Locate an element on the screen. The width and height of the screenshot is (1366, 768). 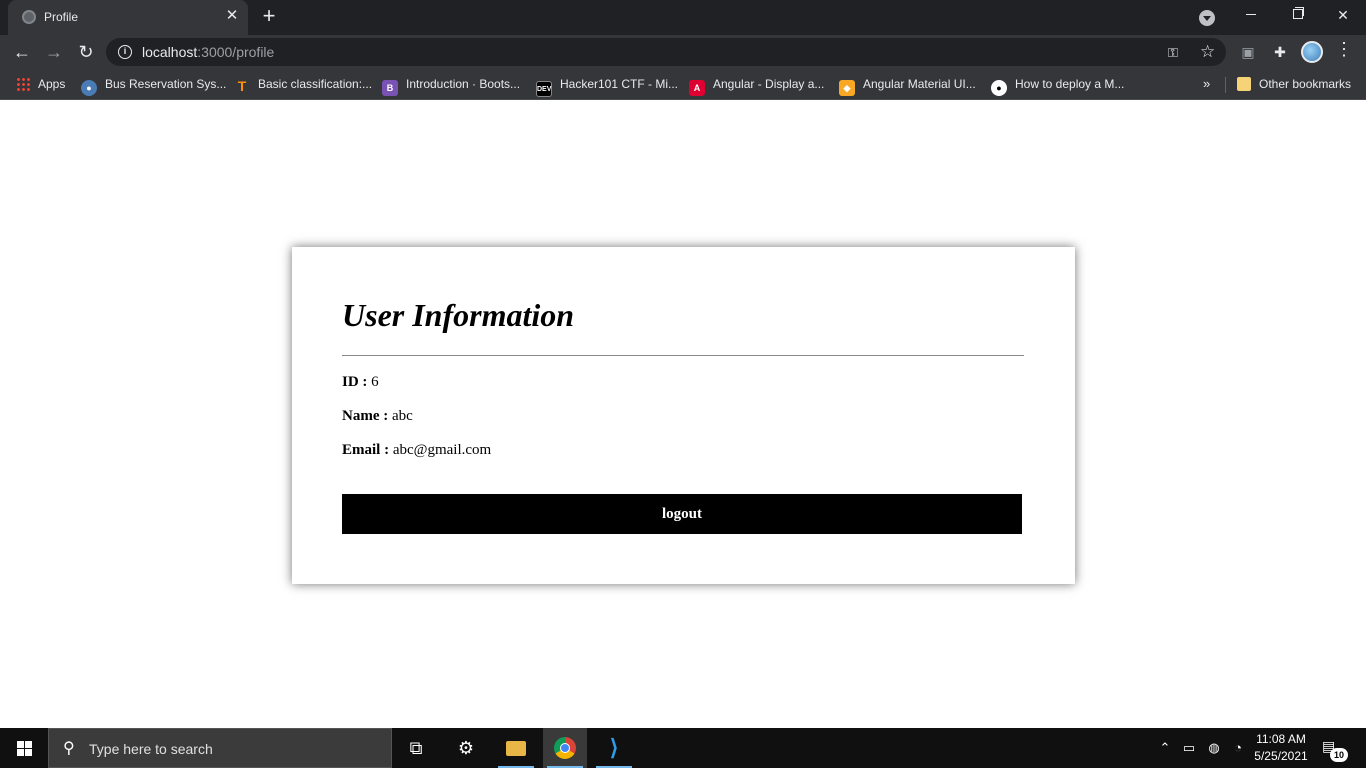
globe-icon is located at coordinates (29, 17).